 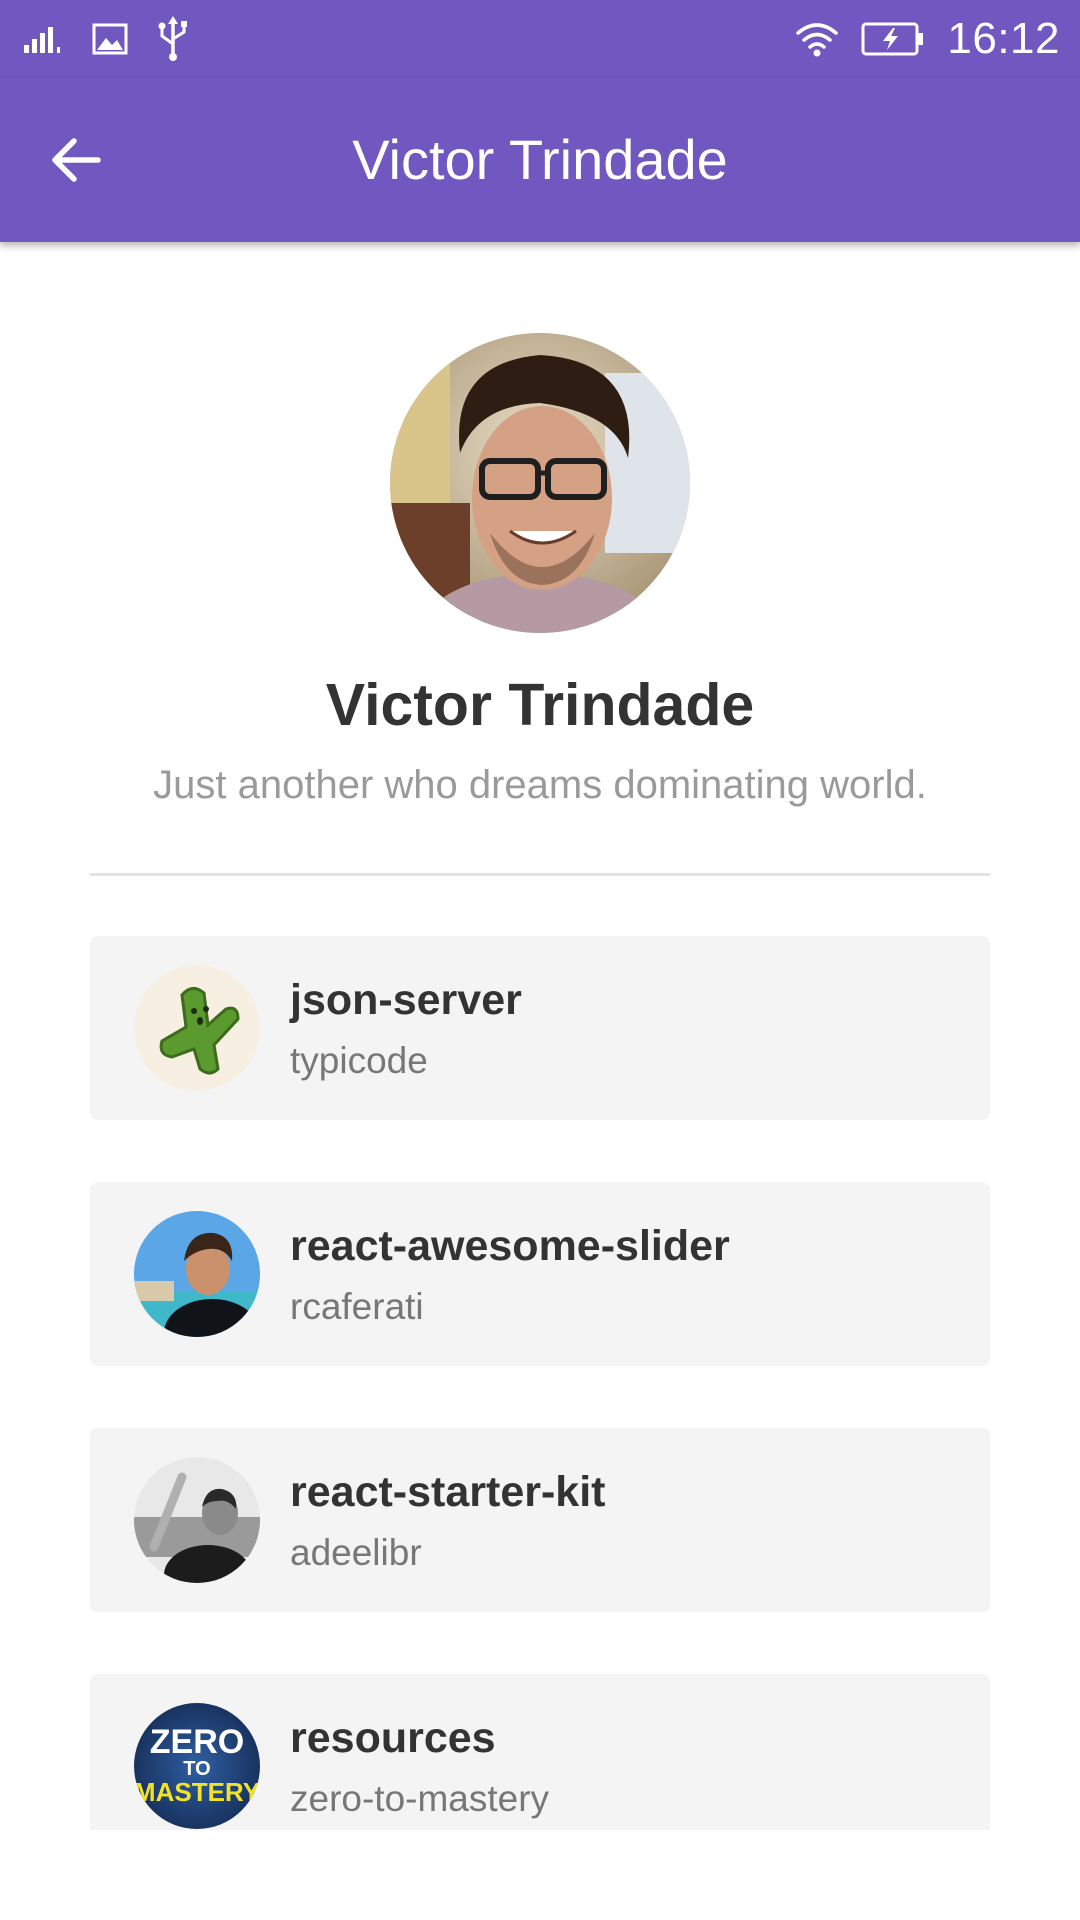 What do you see at coordinates (197, 1766) in the screenshot?
I see `zero-to-mastery-logo: ZERO TO MASTERY` at bounding box center [197, 1766].